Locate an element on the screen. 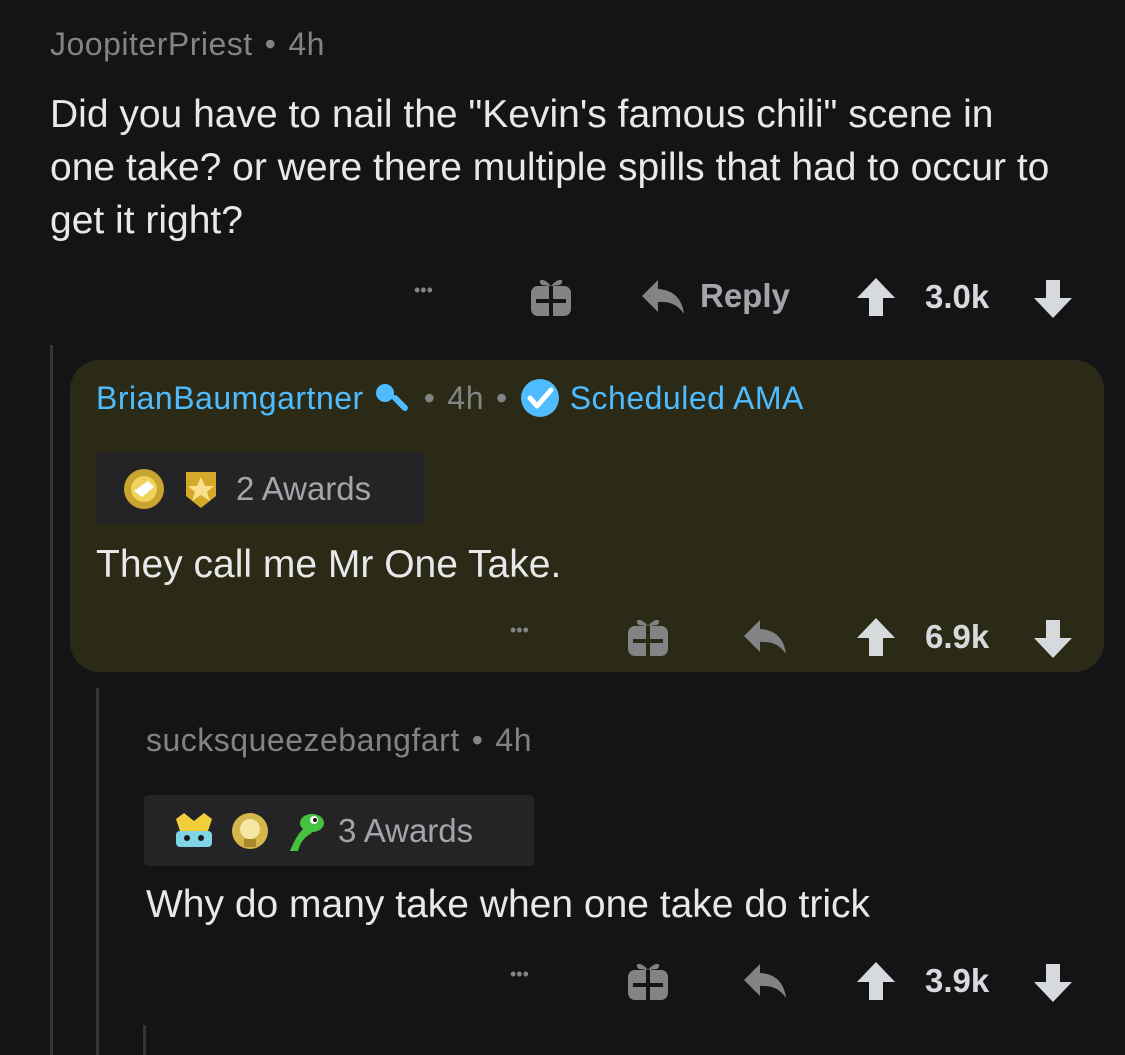 This screenshot has height=1055, width=1125. comment-3-awards: 3 Awards is located at coordinates (339, 830).